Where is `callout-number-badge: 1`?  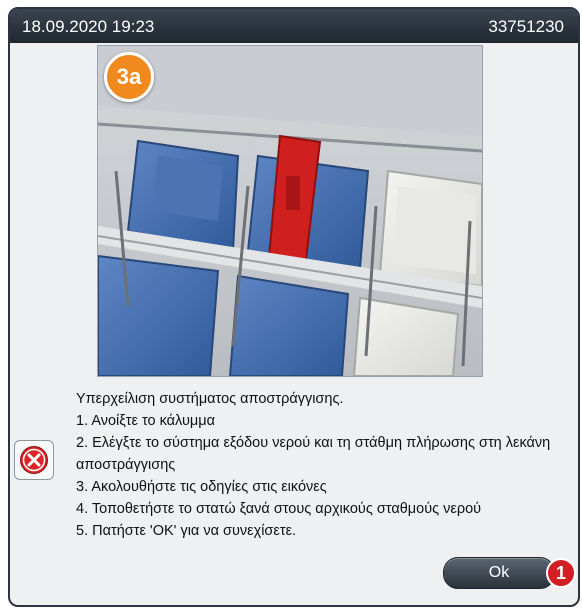 callout-number-badge: 1 is located at coordinates (561, 573).